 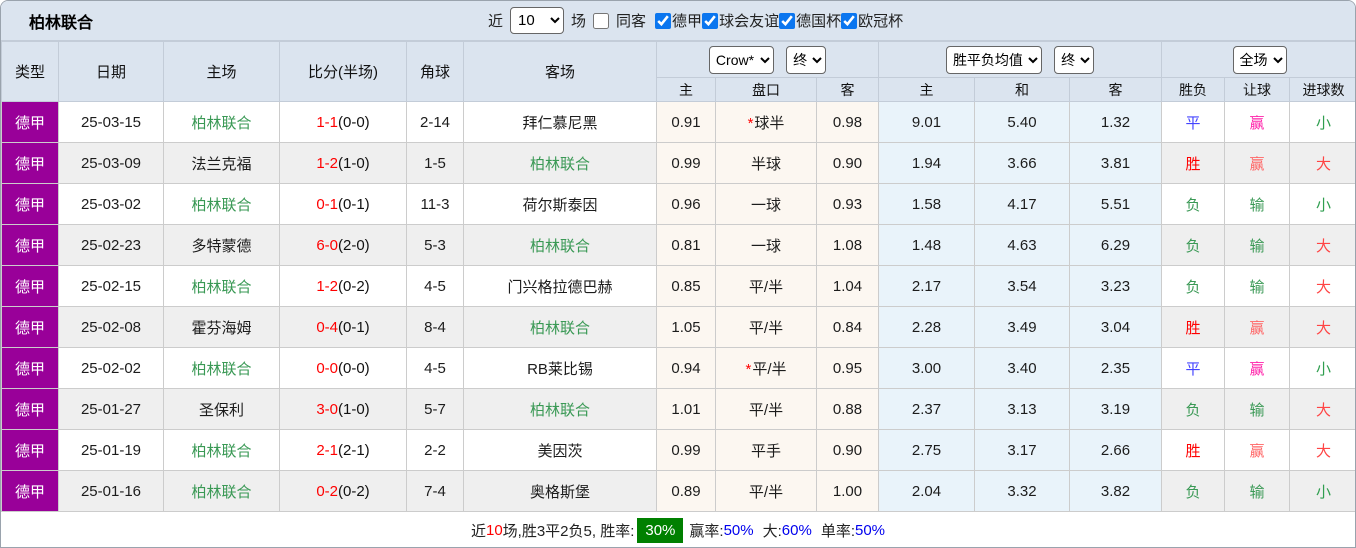 What do you see at coordinates (111, 163) in the screenshot?
I see `match-date: 25-03-09` at bounding box center [111, 163].